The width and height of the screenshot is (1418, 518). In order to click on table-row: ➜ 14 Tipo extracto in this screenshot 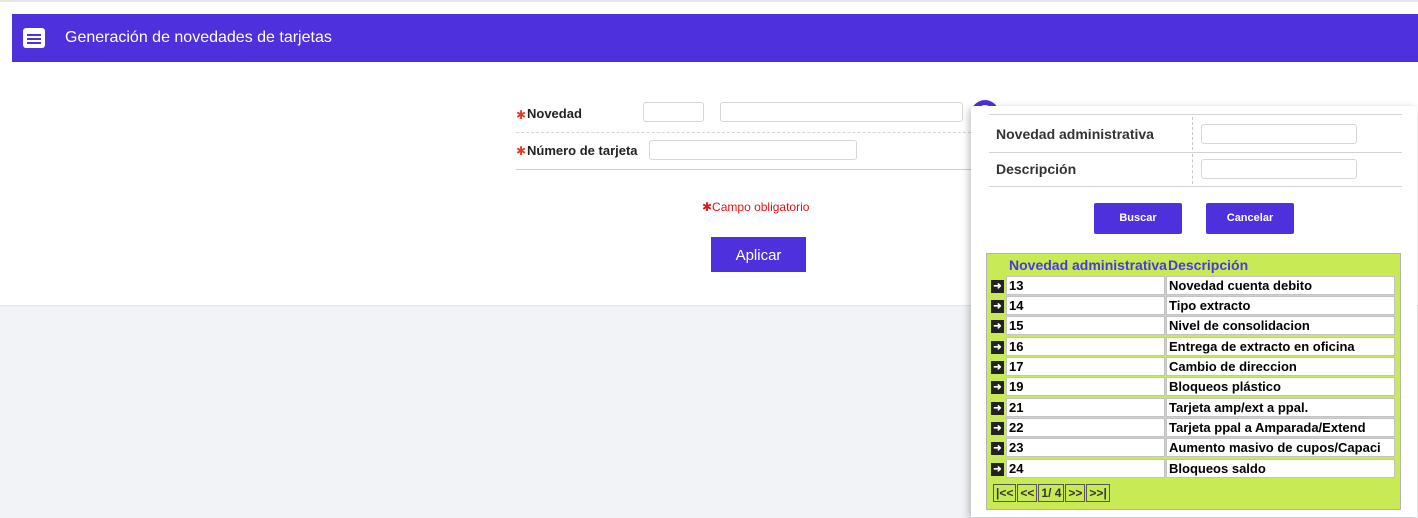, I will do `click(1193, 306)`.